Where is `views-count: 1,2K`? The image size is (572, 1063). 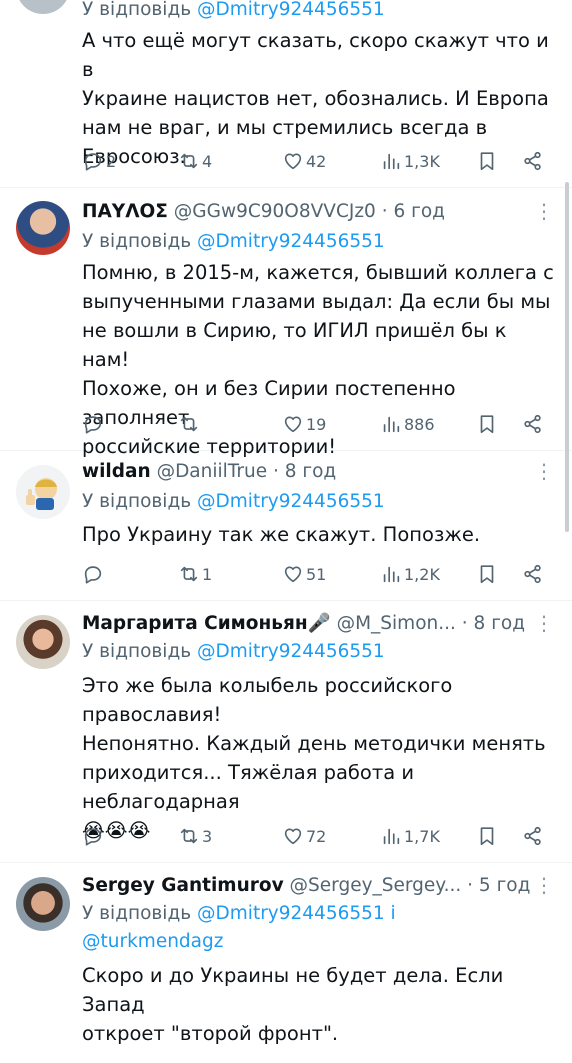 views-count: 1,2K is located at coordinates (422, 574).